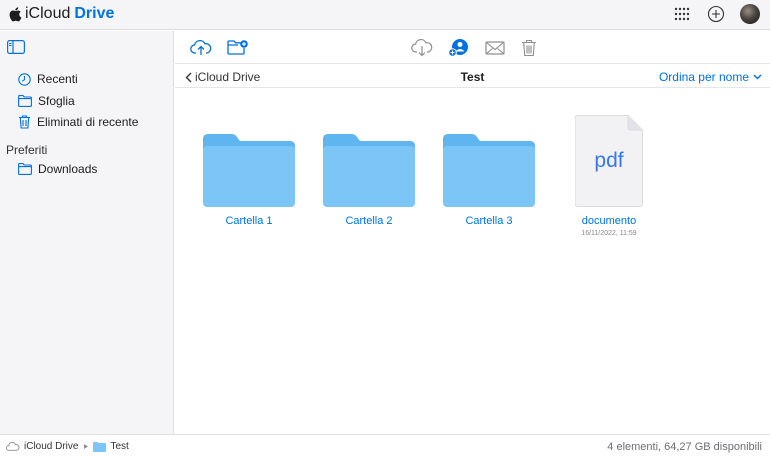 Image resolution: width=770 pixels, height=458 pixels. What do you see at coordinates (716, 14) in the screenshot?
I see `plus-circle-icon` at bounding box center [716, 14].